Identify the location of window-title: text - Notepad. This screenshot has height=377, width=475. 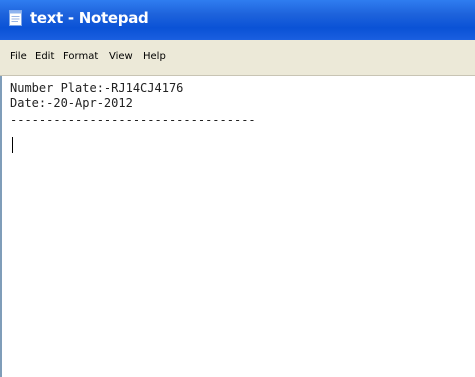
(89, 18).